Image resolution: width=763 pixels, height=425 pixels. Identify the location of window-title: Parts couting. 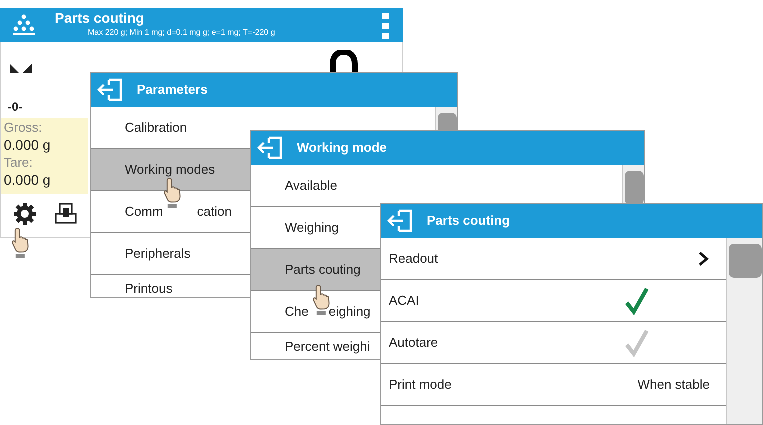
(468, 221).